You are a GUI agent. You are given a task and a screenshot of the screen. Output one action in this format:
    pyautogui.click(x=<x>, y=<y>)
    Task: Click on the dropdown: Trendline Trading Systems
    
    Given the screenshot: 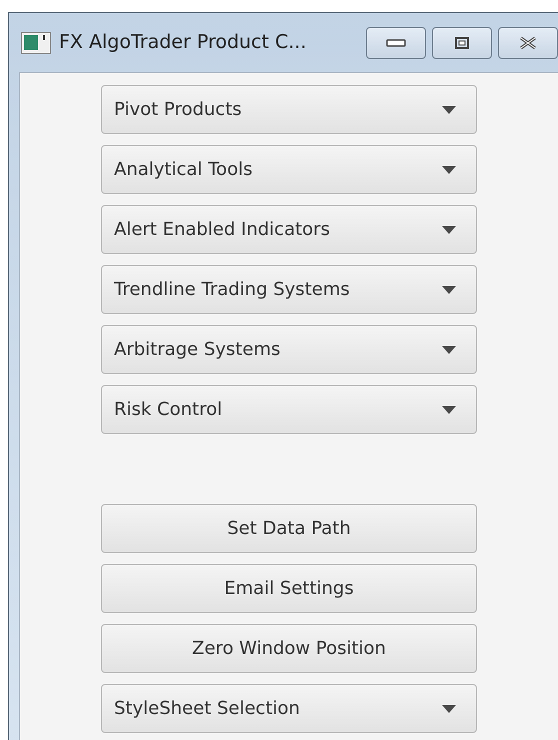 What is the action you would take?
    pyautogui.click(x=289, y=289)
    